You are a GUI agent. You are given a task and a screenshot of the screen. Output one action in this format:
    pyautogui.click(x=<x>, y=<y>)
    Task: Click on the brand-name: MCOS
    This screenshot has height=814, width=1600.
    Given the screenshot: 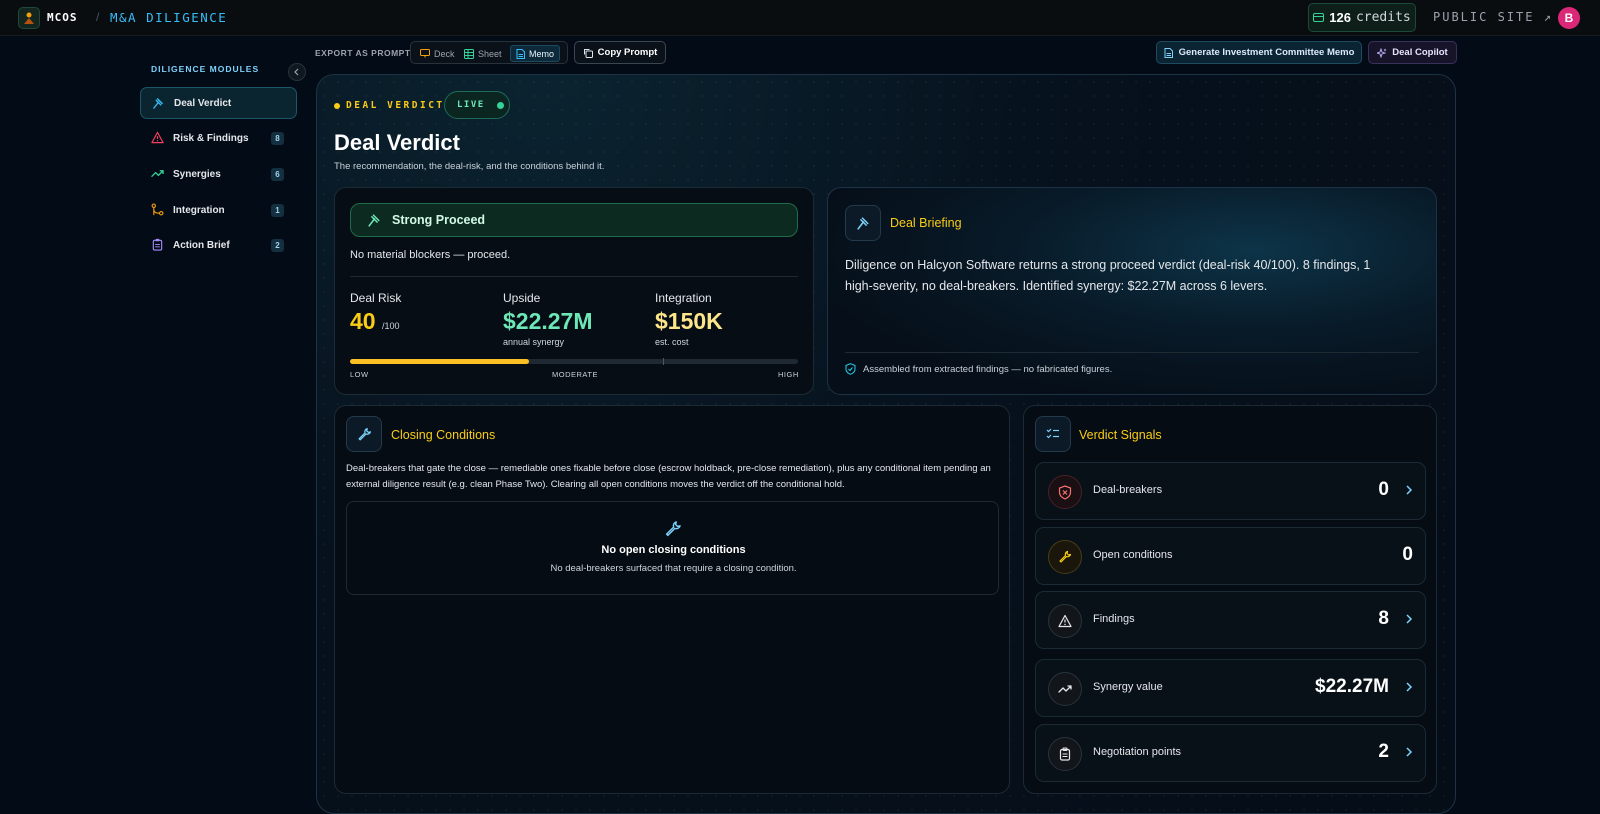 What is the action you would take?
    pyautogui.click(x=62, y=17)
    